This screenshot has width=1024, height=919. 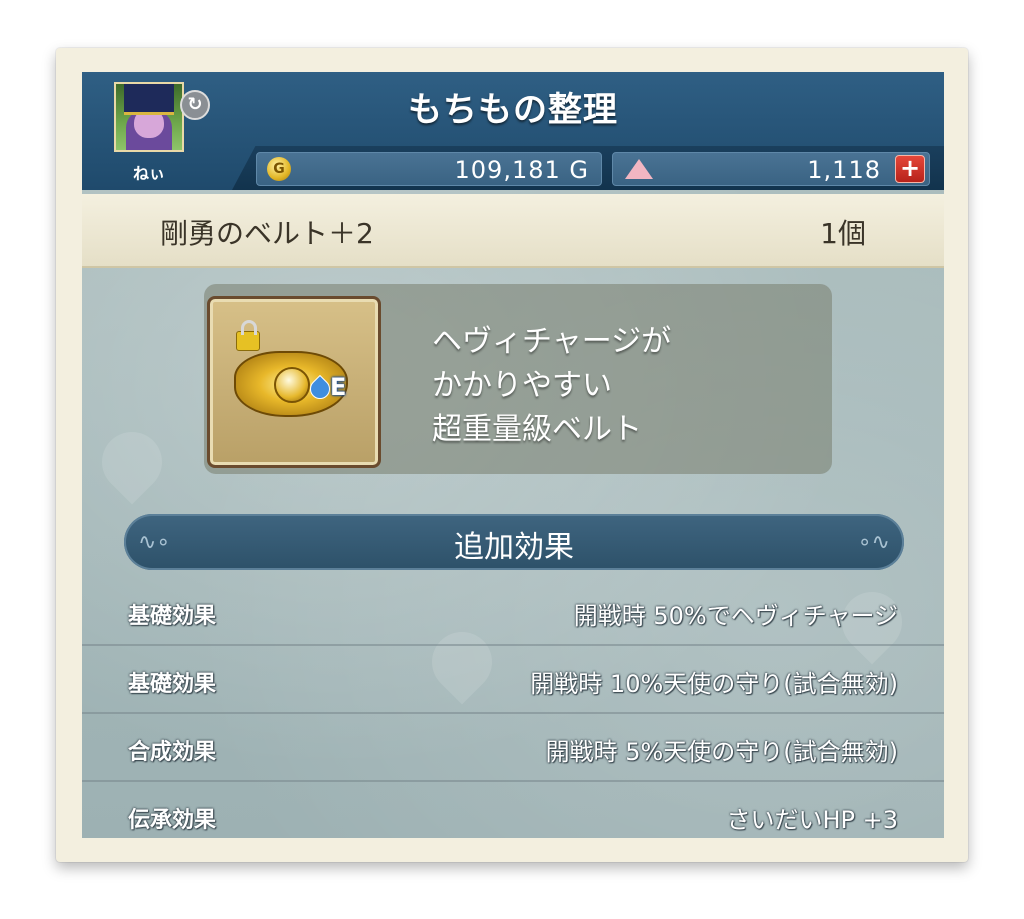 What do you see at coordinates (338, 387) in the screenshot?
I see `equipped-letter: E` at bounding box center [338, 387].